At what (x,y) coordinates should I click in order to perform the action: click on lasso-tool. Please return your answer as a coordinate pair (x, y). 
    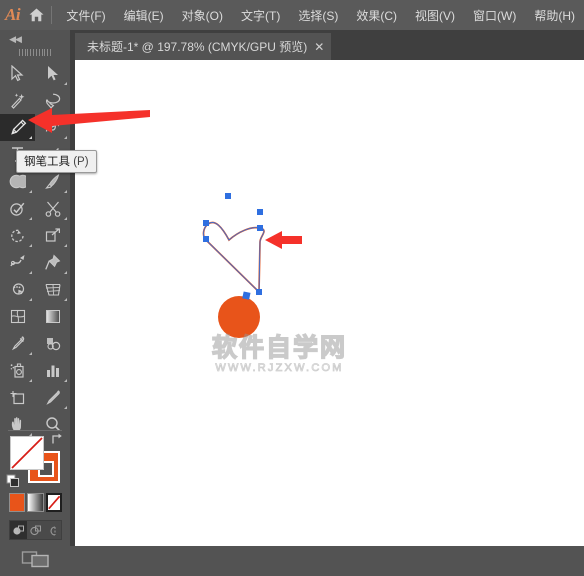
    Looking at the image, I should click on (52, 100).